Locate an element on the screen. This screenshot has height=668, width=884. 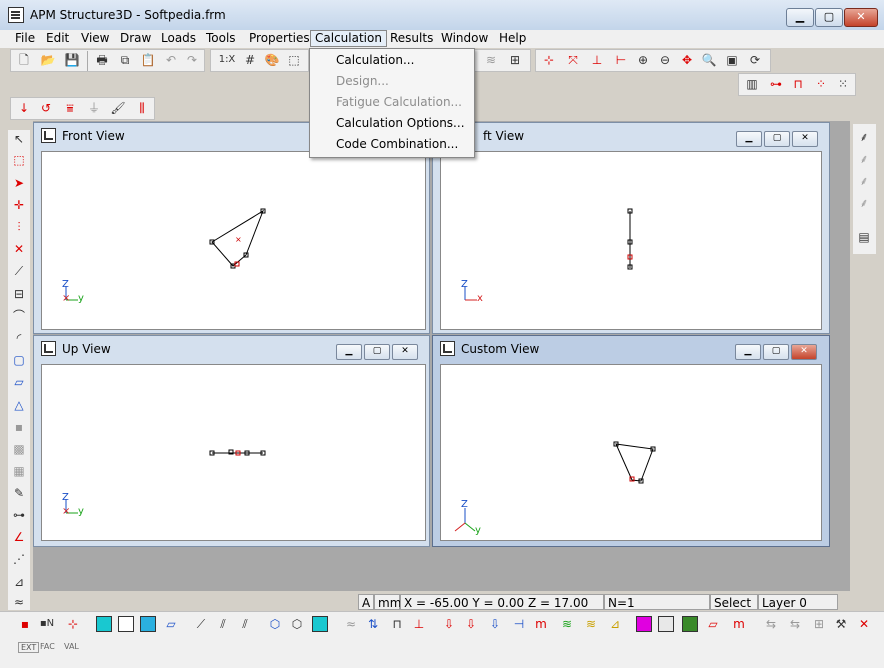
force-icon: ↓ is located at coordinates (24, 108).